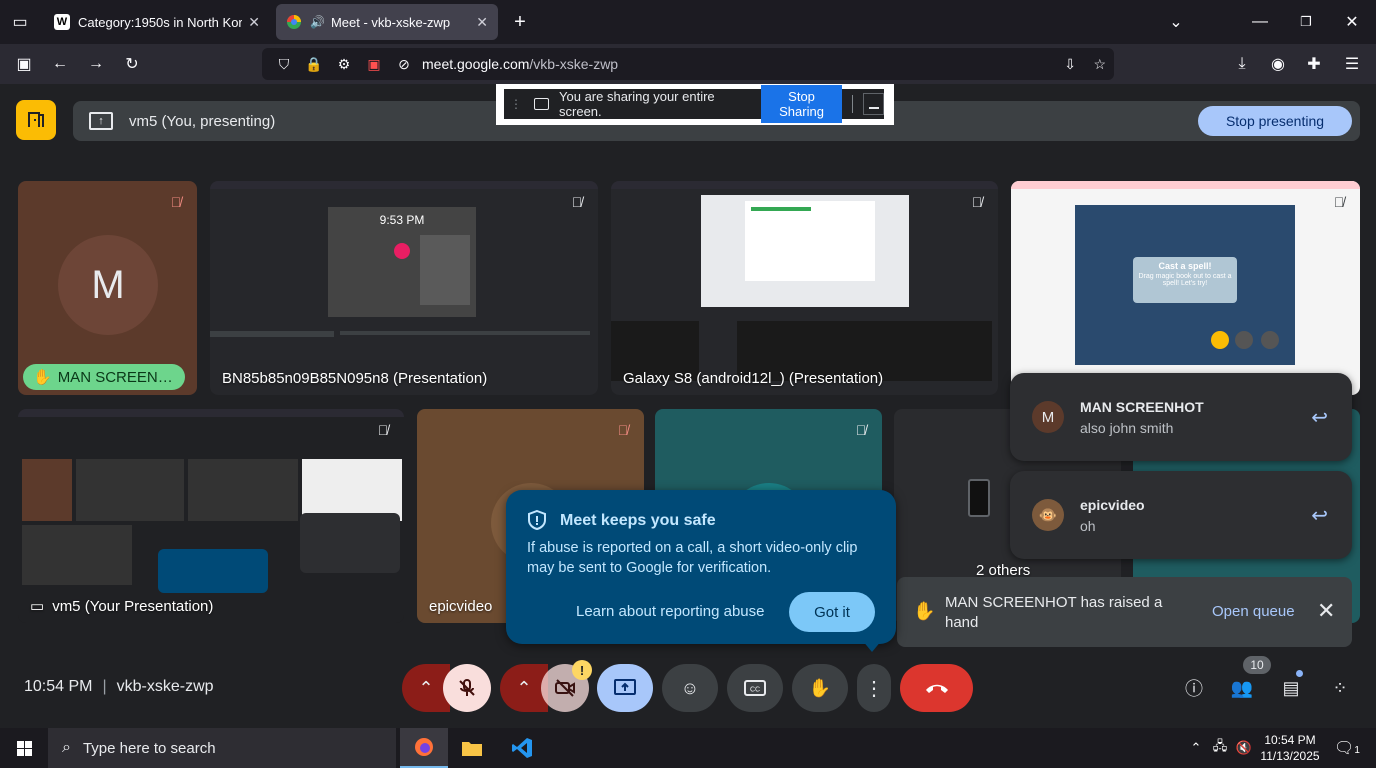  I want to click on leave-call-button, so click(936, 688).